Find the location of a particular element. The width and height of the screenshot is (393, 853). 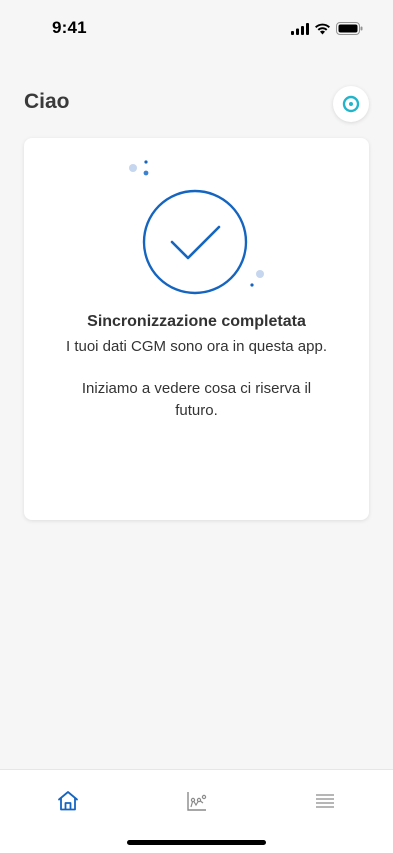

chart-icon is located at coordinates (197, 801).